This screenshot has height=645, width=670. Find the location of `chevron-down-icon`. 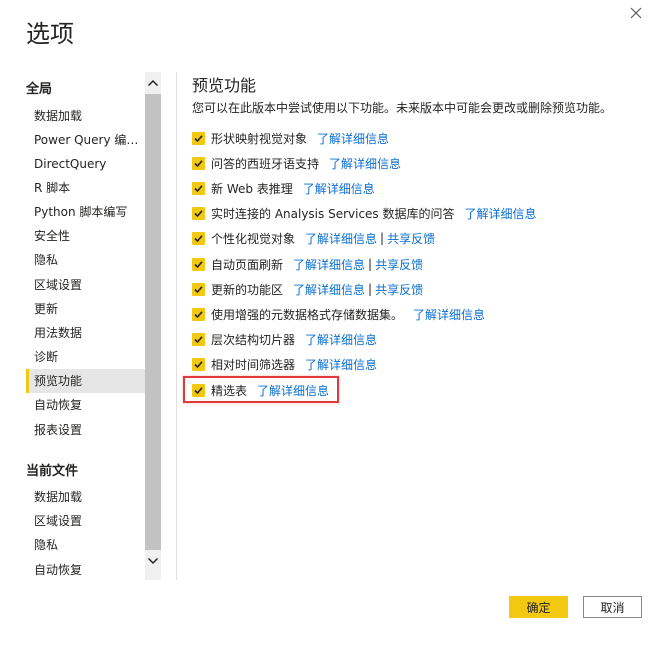

chevron-down-icon is located at coordinates (153, 561).